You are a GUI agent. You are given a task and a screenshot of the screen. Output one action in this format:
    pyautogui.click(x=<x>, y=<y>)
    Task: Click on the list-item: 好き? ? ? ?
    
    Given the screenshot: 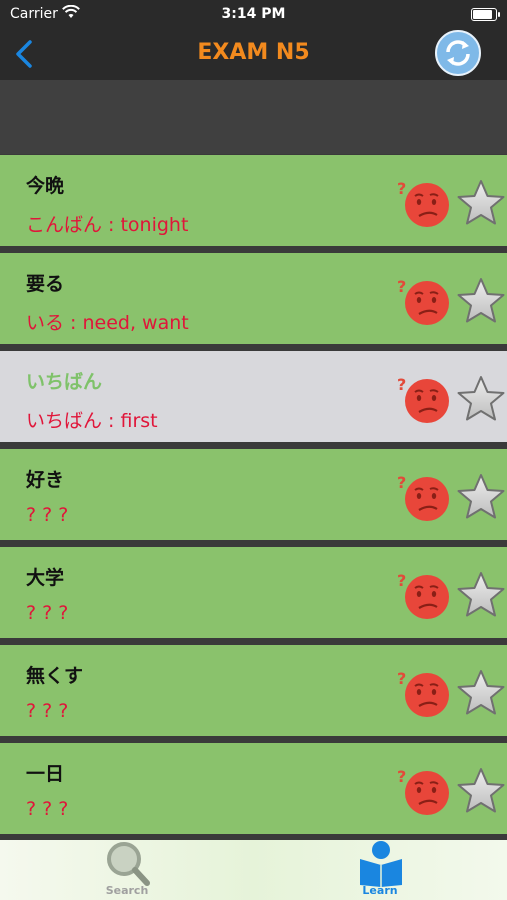 What is the action you would take?
    pyautogui.click(x=253, y=494)
    